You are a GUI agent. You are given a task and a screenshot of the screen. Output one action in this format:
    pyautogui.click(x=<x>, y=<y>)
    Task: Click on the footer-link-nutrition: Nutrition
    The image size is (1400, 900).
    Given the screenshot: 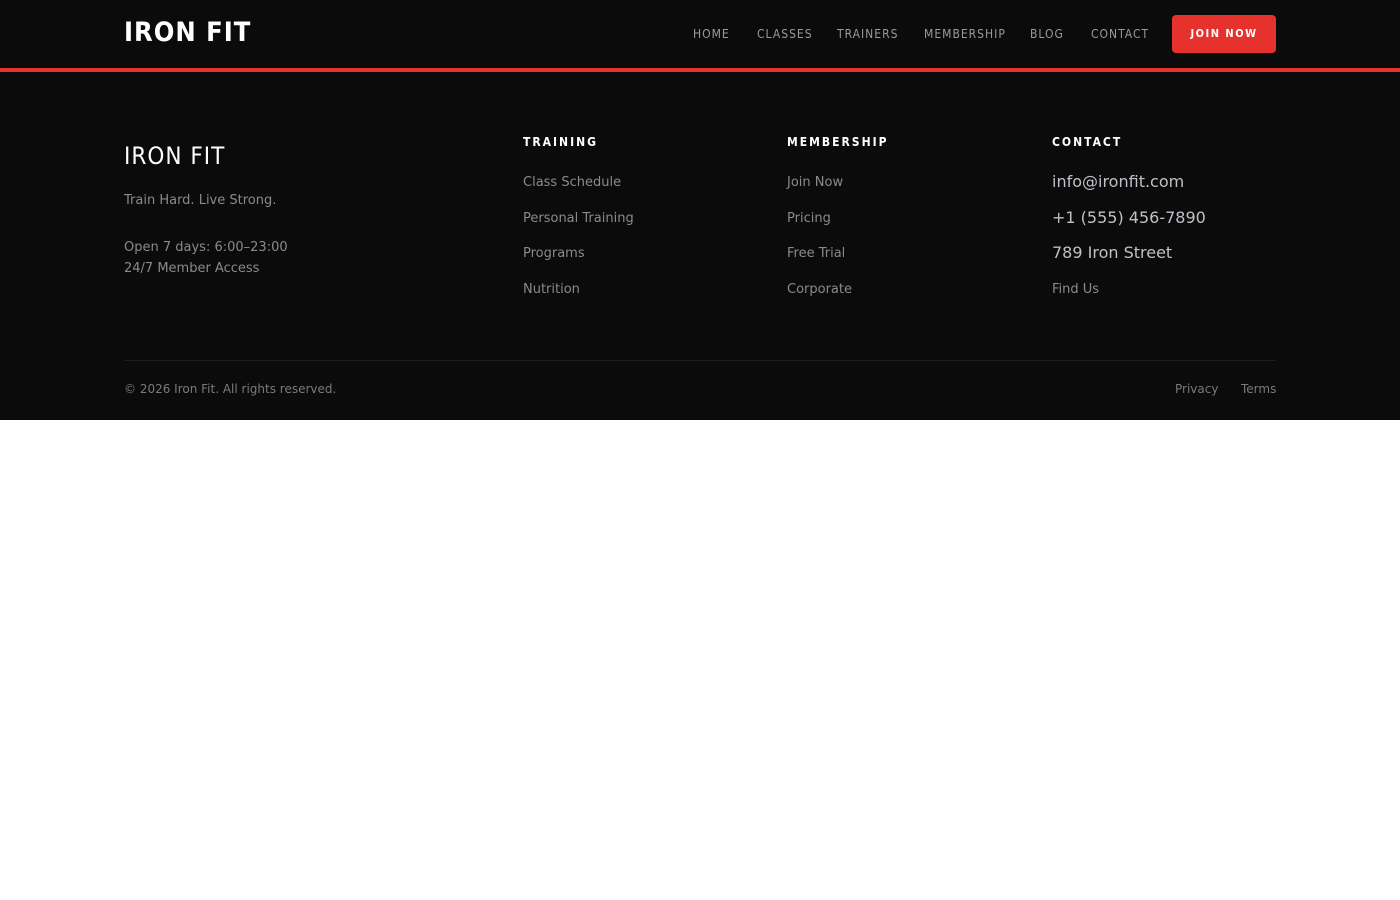 What is the action you would take?
    pyautogui.click(x=551, y=289)
    